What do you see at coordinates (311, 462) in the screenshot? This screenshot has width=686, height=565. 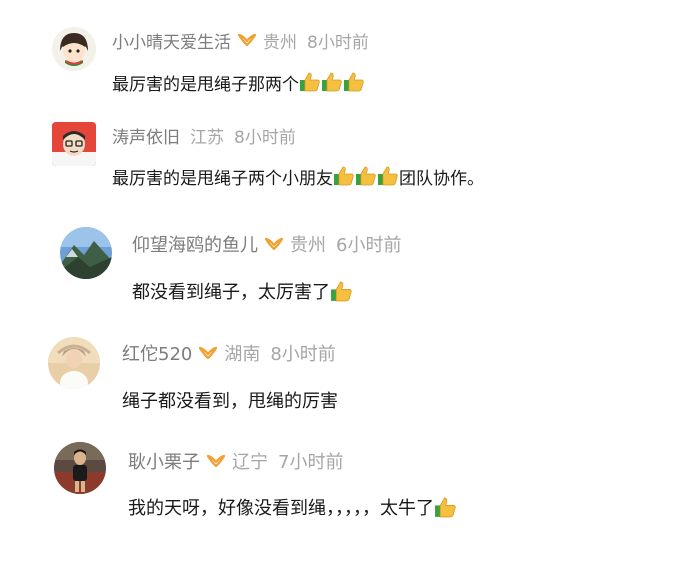 I see `timestamp: 7小时前` at bounding box center [311, 462].